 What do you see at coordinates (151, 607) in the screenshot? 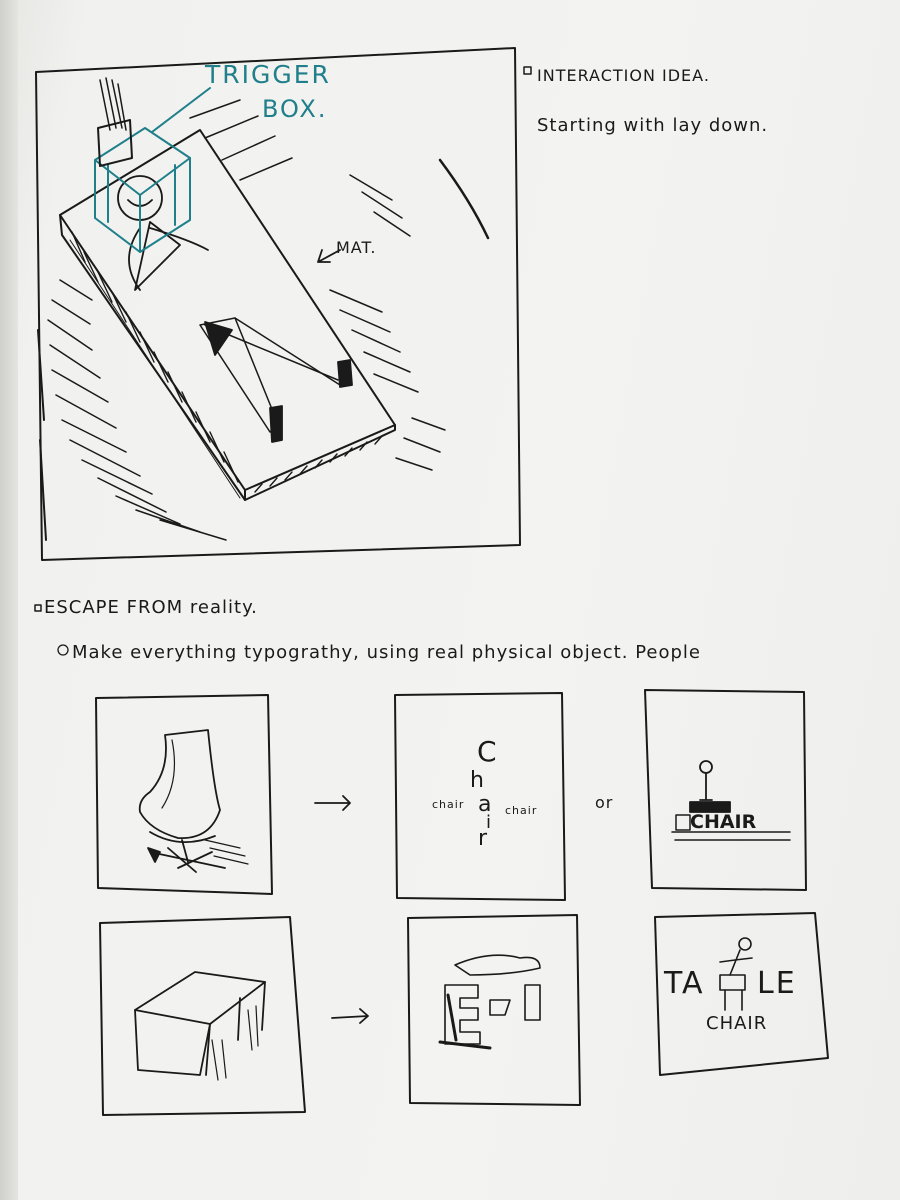
I see `escape-heading: ESCAPE FROM reality.` at bounding box center [151, 607].